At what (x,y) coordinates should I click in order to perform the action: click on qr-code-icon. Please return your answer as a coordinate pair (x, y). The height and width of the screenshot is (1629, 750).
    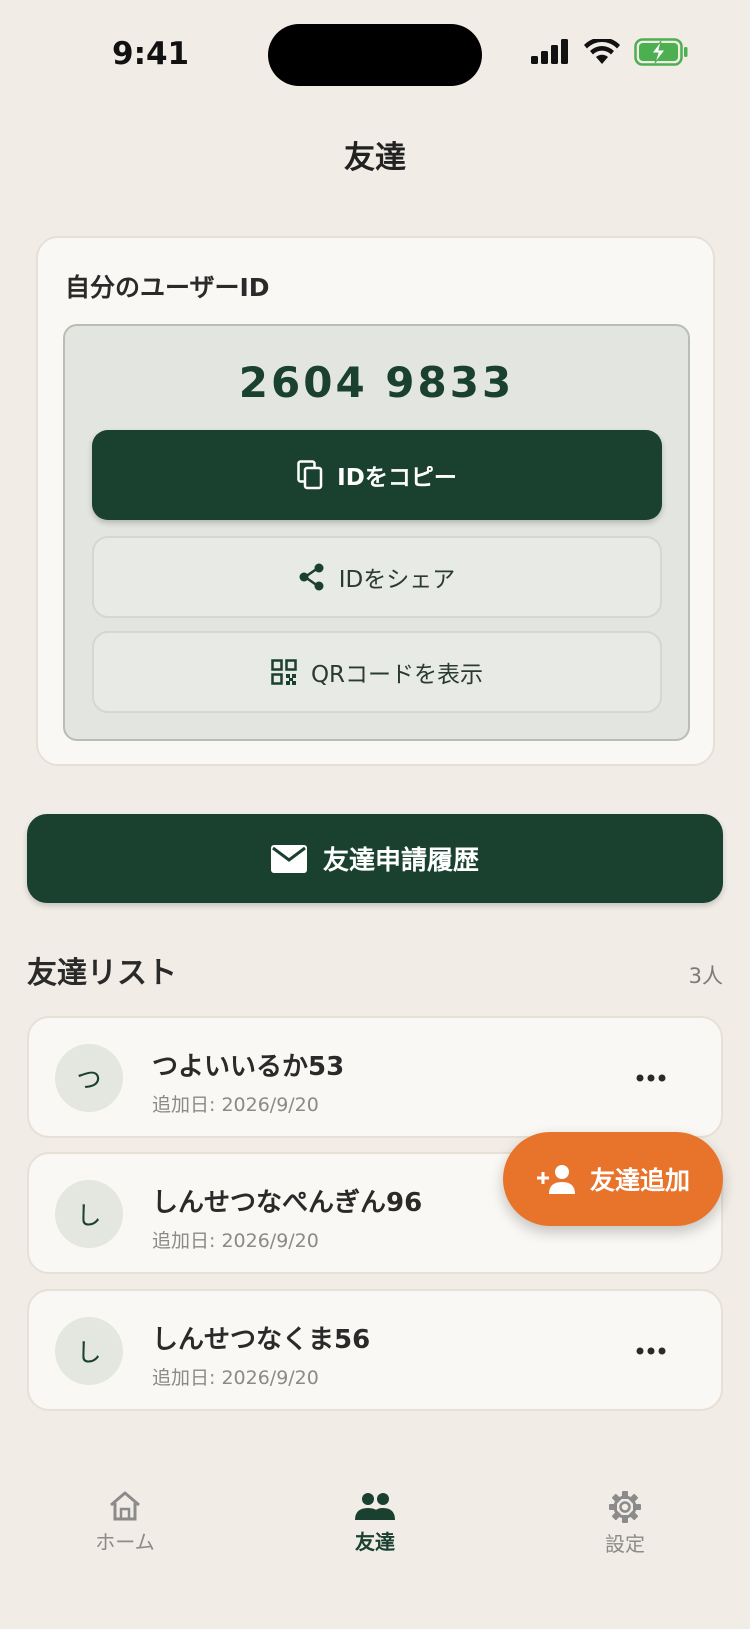
    Looking at the image, I should click on (284, 672).